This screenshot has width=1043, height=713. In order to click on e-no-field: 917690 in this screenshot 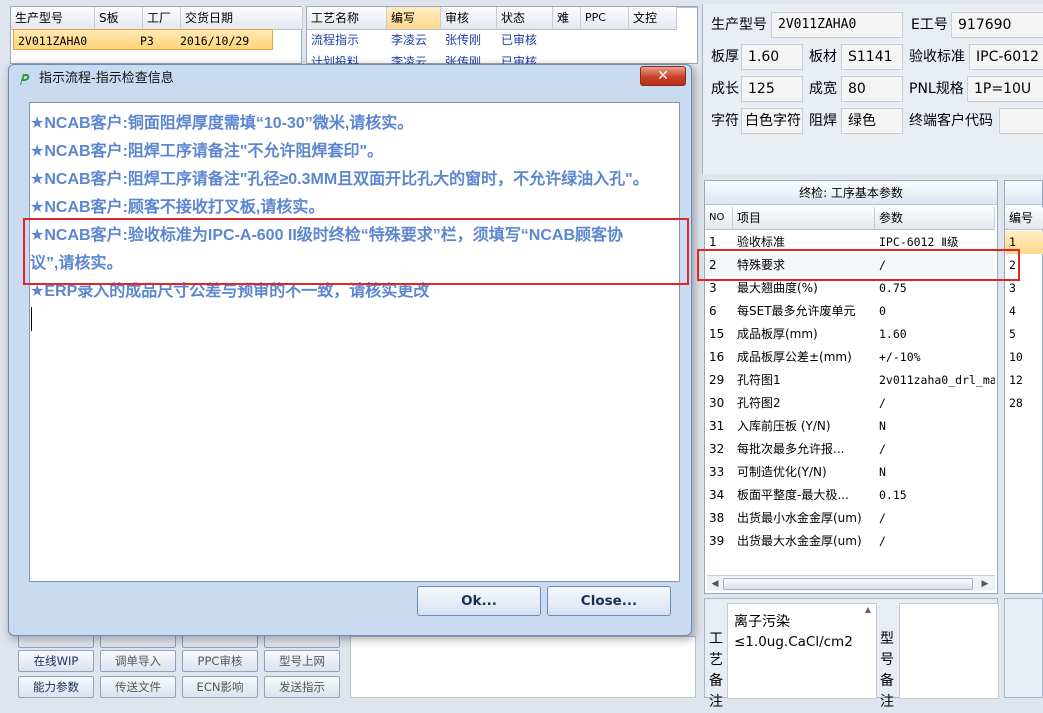, I will do `click(997, 25)`.